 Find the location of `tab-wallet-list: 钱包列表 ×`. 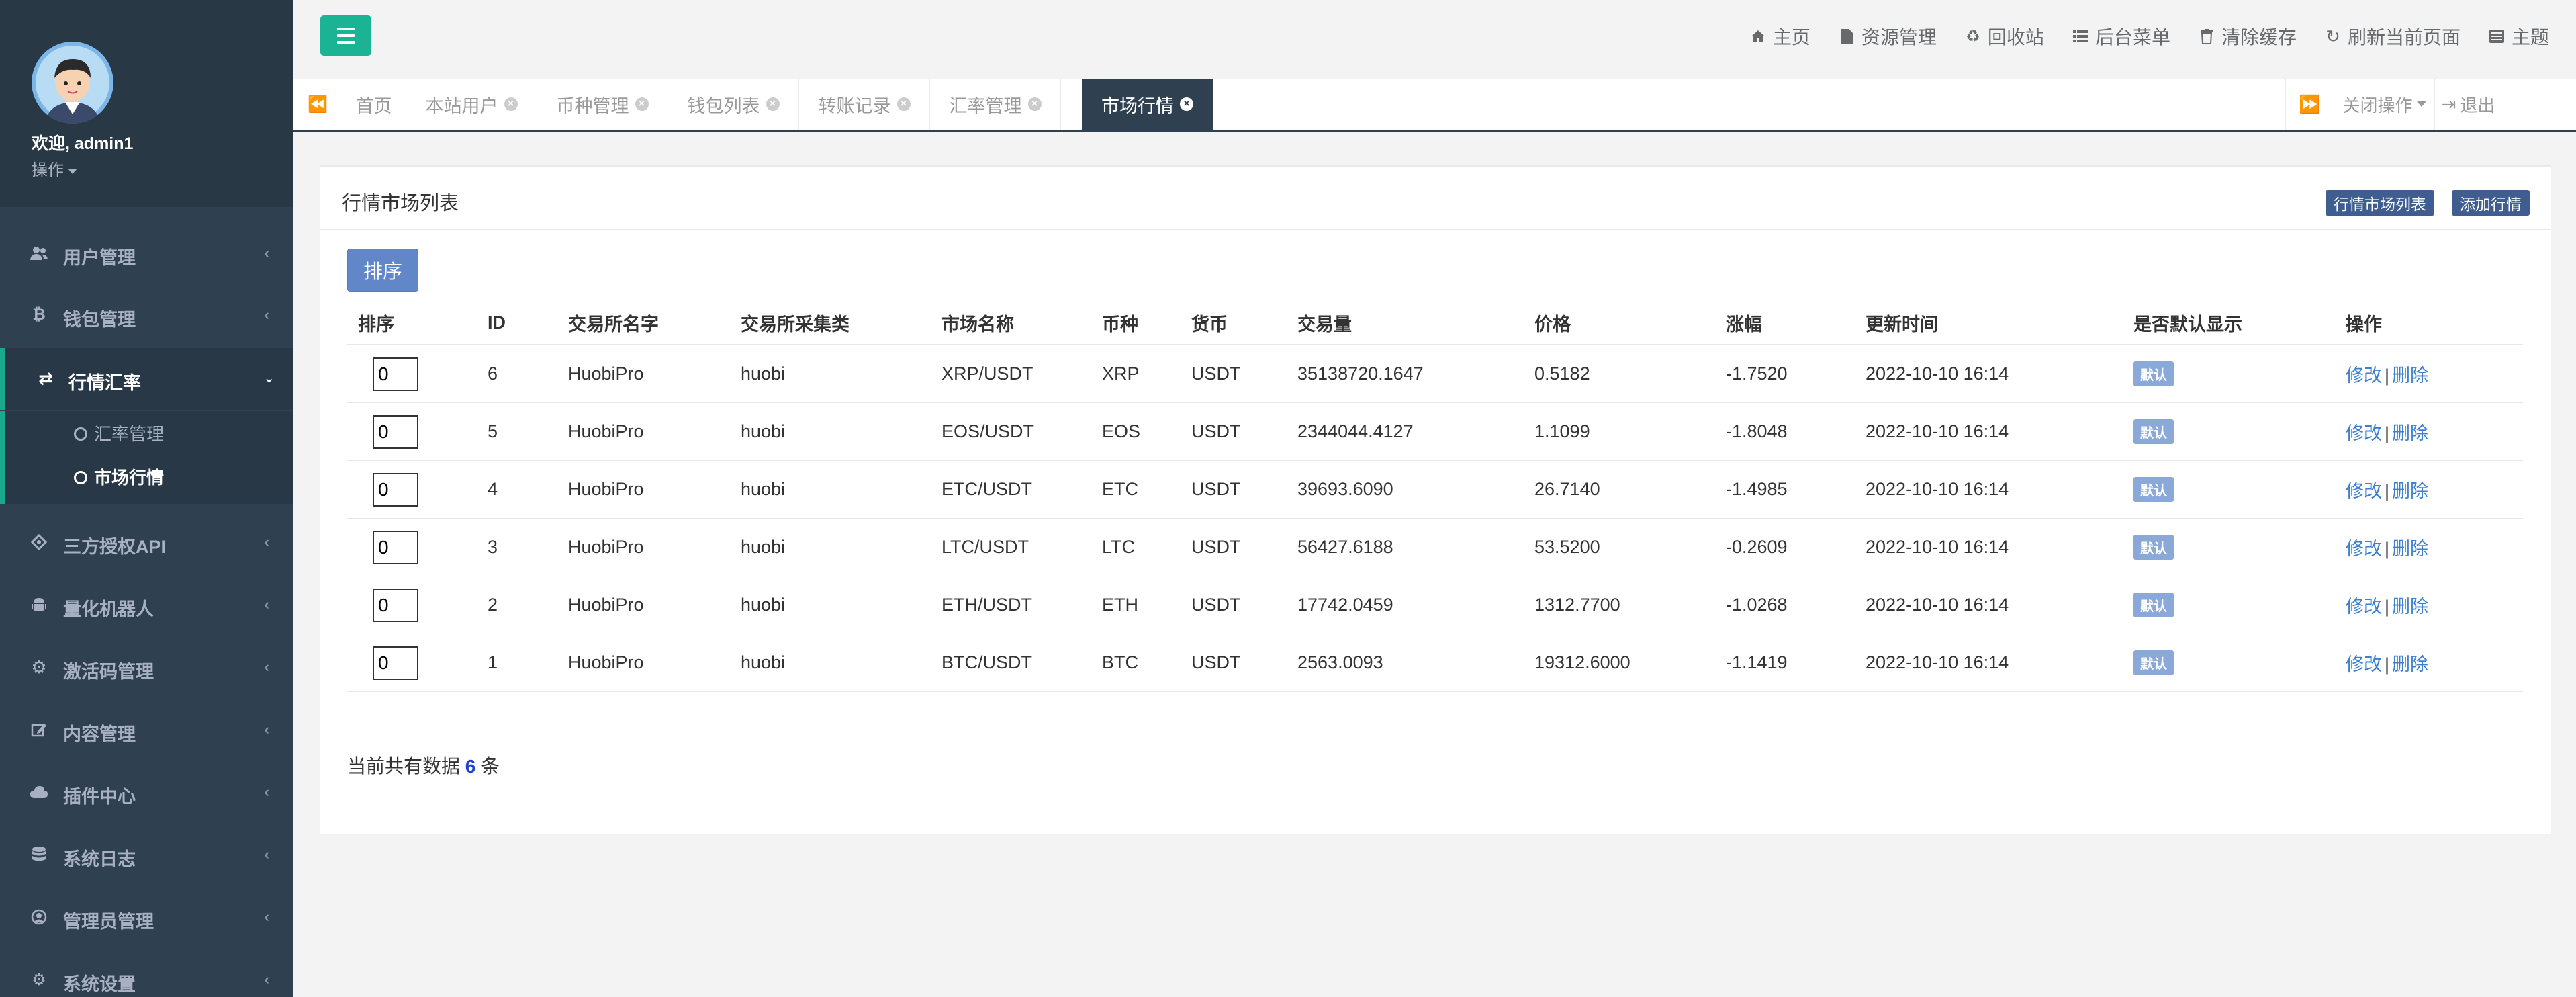

tab-wallet-list: 钱包列表 × is located at coordinates (733, 104).